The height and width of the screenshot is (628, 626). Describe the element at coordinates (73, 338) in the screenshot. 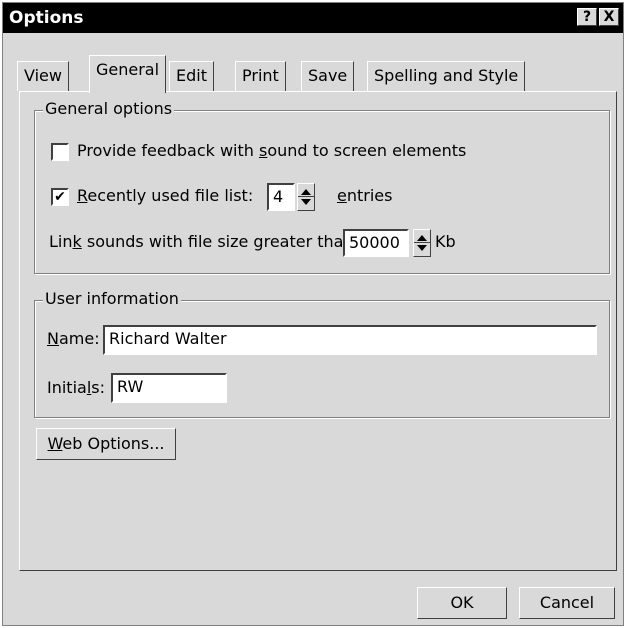

I see `name-label: Name:` at that location.